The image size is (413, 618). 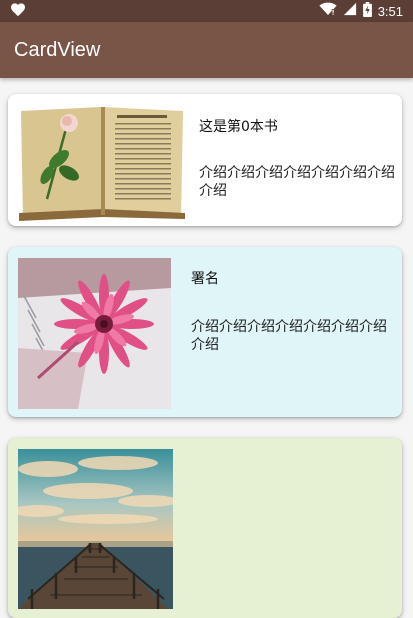 I want to click on status-time: 3:51, so click(x=390, y=11).